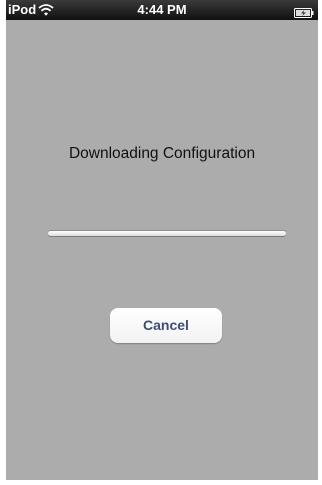  I want to click on battery-icon, so click(304, 11).